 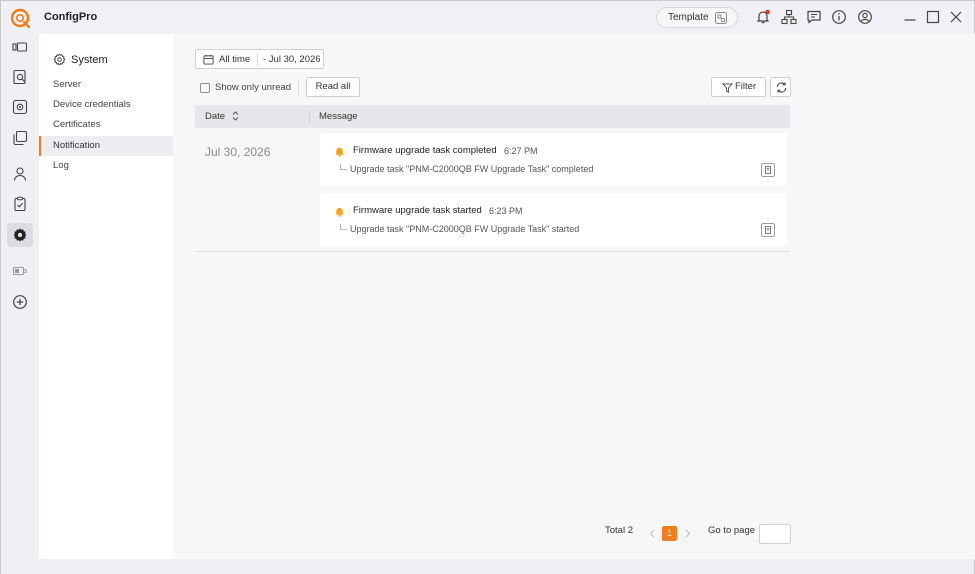 What do you see at coordinates (253, 87) in the screenshot?
I see `show-unread-label: Show only unread` at bounding box center [253, 87].